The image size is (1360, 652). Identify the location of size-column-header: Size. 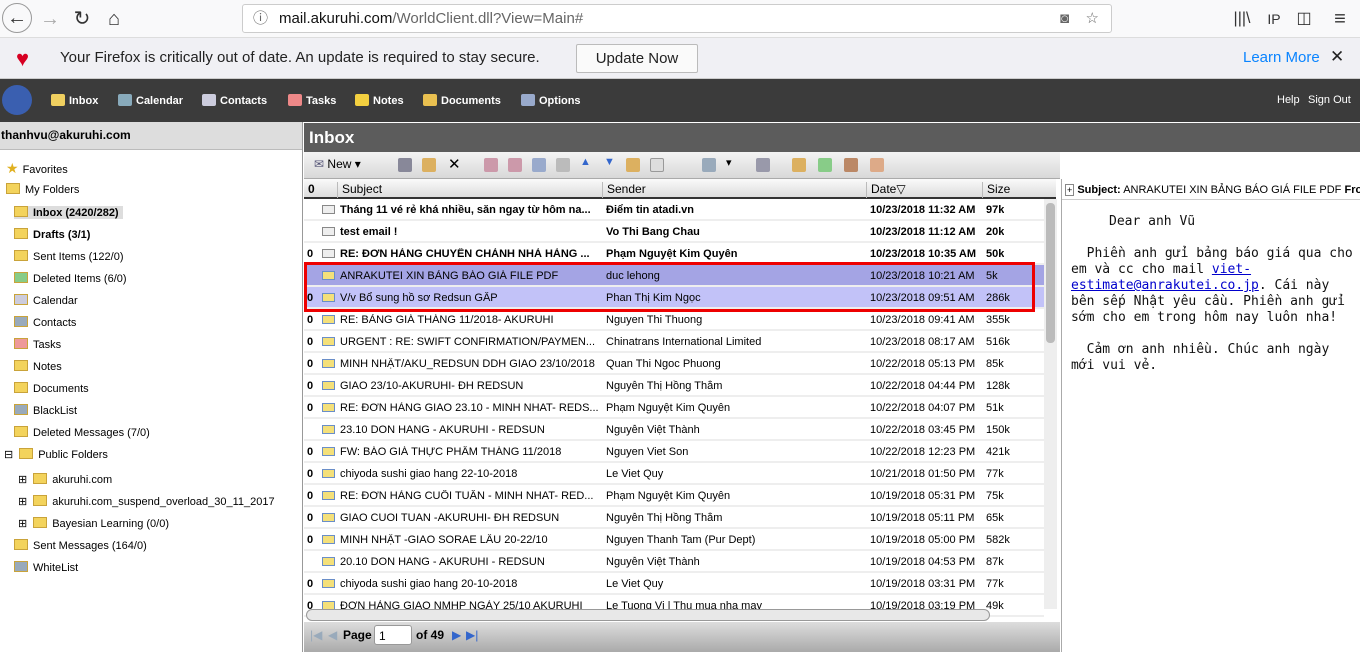
(996, 190).